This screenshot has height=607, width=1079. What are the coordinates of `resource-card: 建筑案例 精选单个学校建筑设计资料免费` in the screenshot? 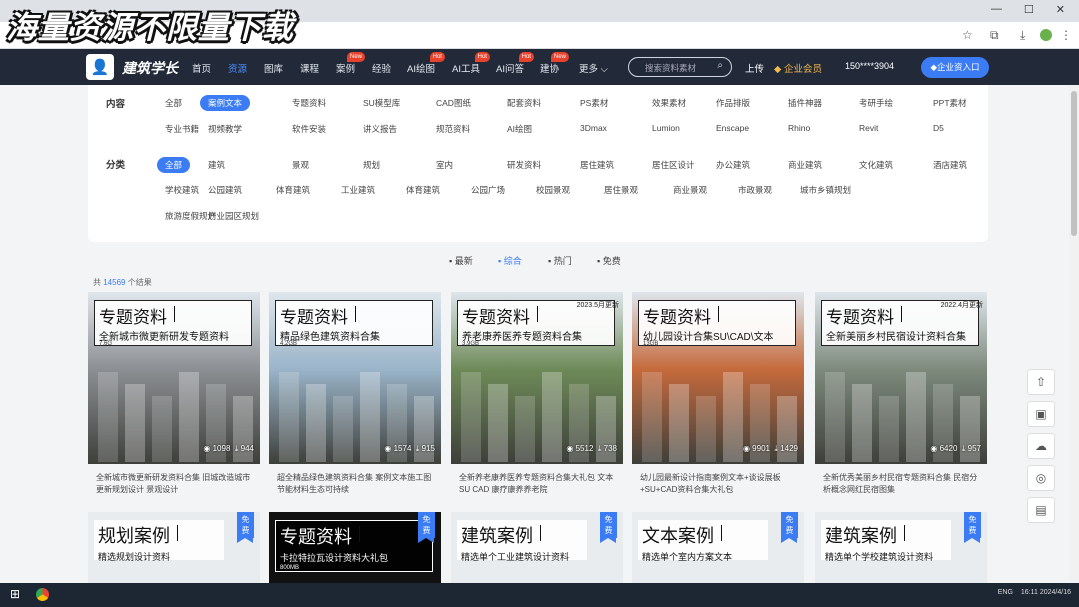 It's located at (901, 547).